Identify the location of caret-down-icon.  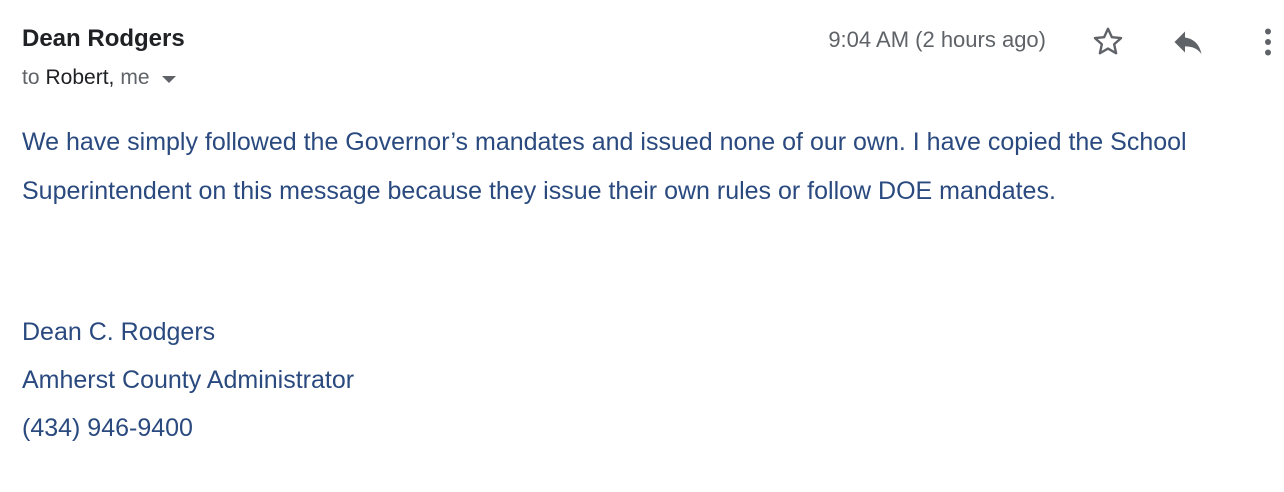
(168, 79).